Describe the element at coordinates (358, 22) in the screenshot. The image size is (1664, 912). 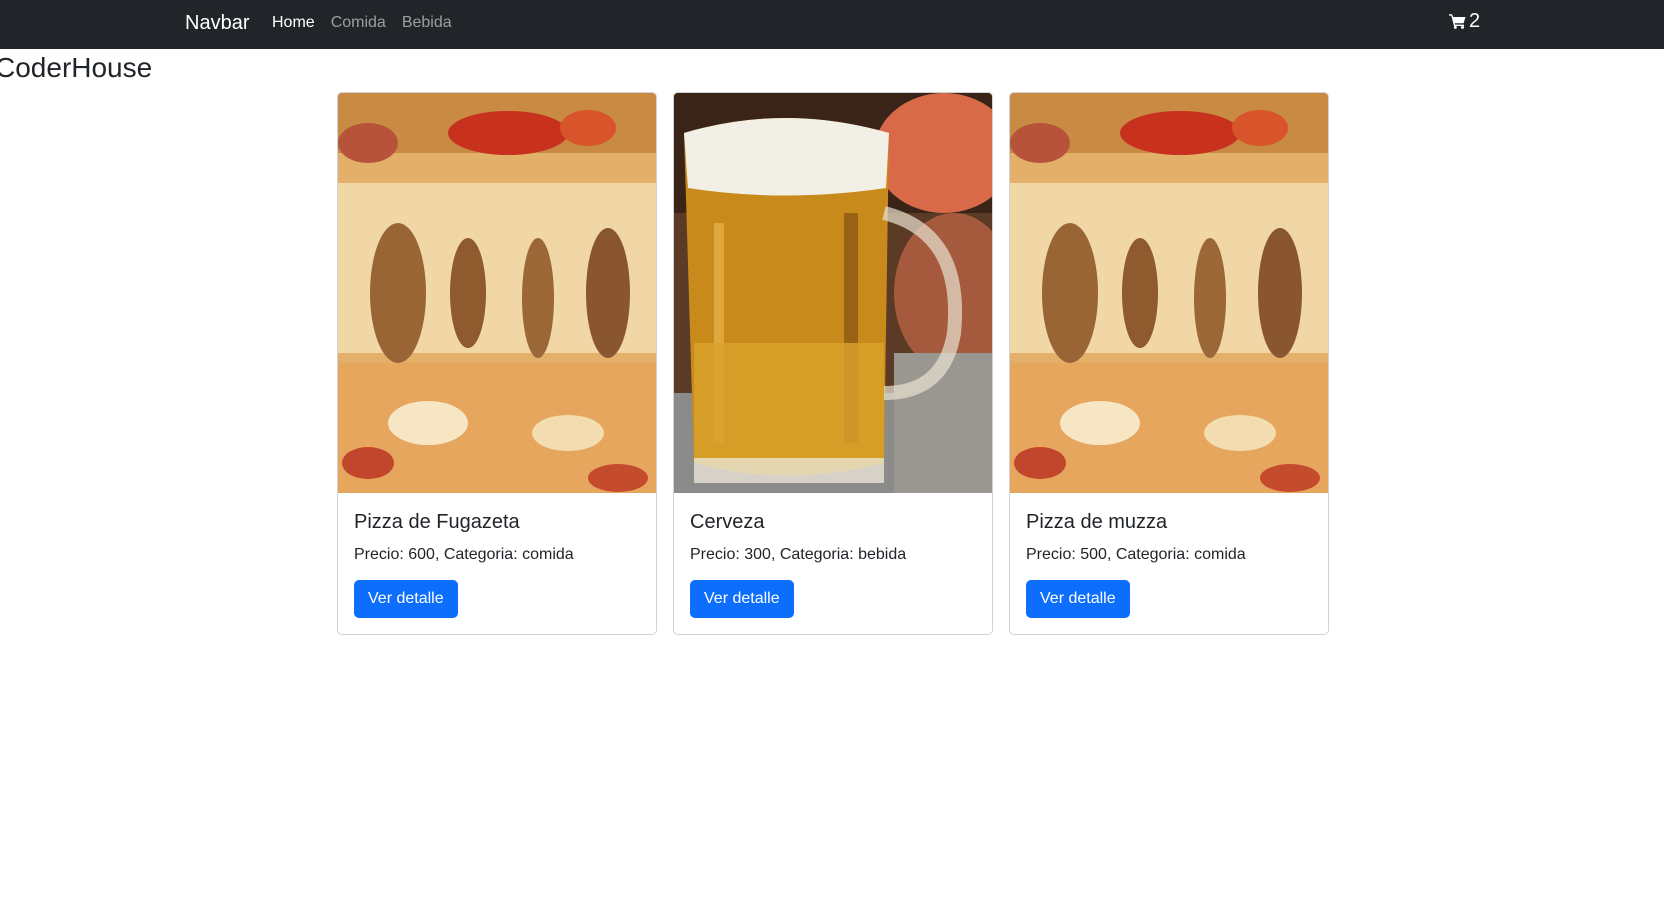
I see `nav-link-comida: Comida` at that location.